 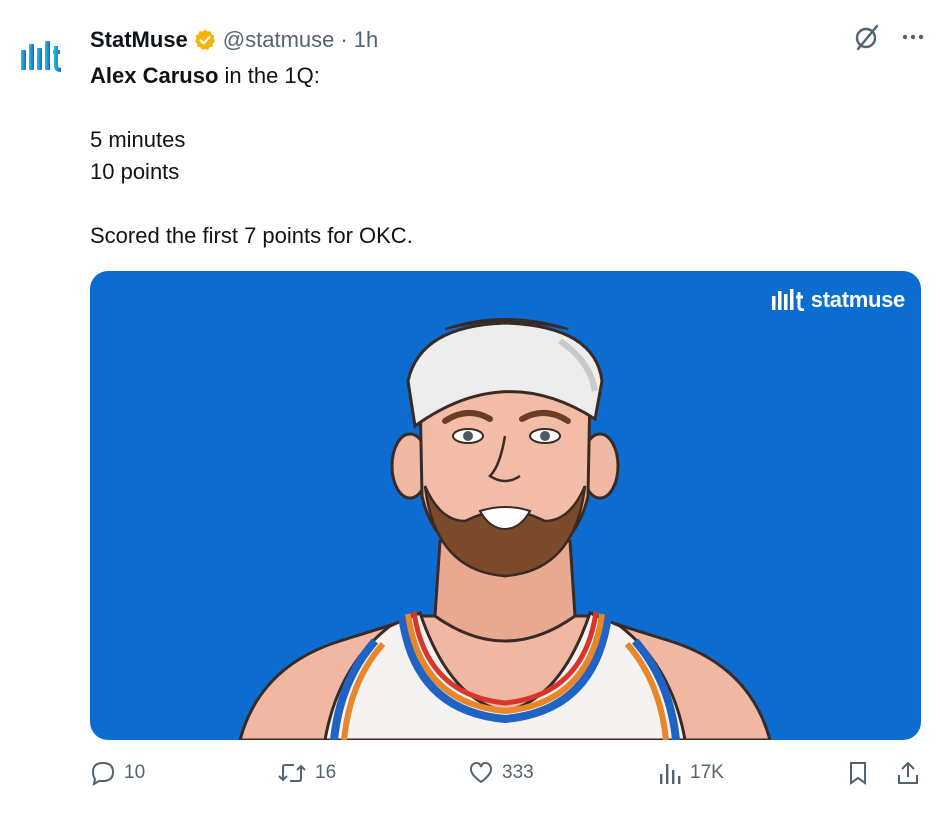 I want to click on avatar, so click(x=42, y=56).